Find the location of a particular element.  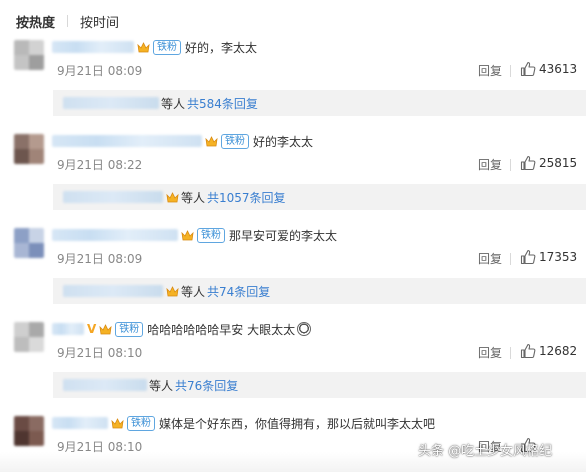

comment-header: 铁粉 好的李太太 is located at coordinates (182, 141).